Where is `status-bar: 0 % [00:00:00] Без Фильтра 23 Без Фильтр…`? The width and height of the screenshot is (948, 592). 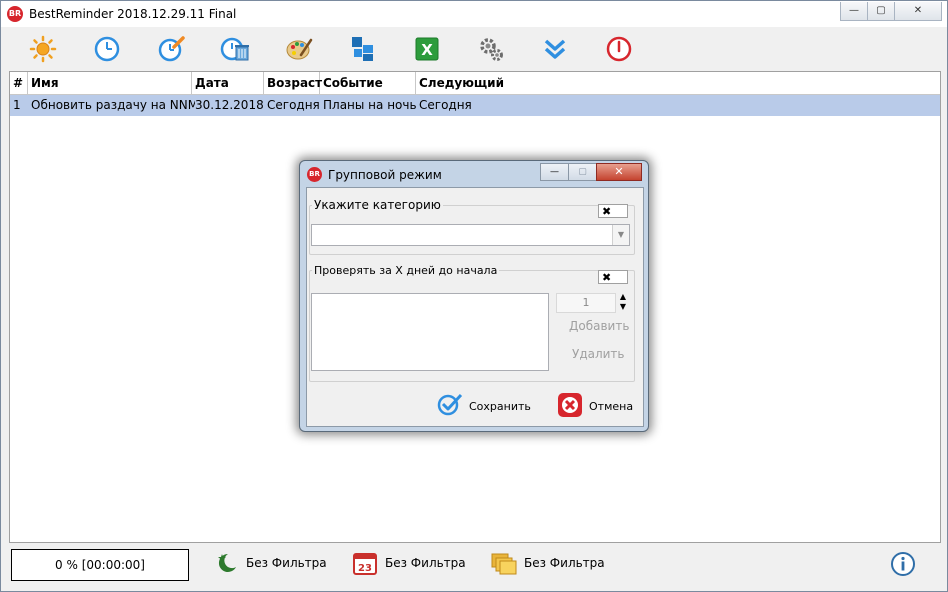 status-bar: 0 % [00:00:00] Без Фильтра 23 Без Фильтр… is located at coordinates (474, 568).